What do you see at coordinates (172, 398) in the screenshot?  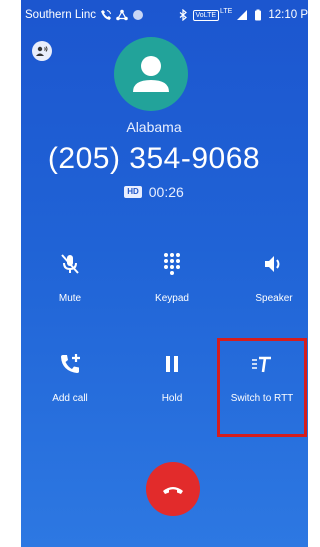 I see `hold-label: Hold` at bounding box center [172, 398].